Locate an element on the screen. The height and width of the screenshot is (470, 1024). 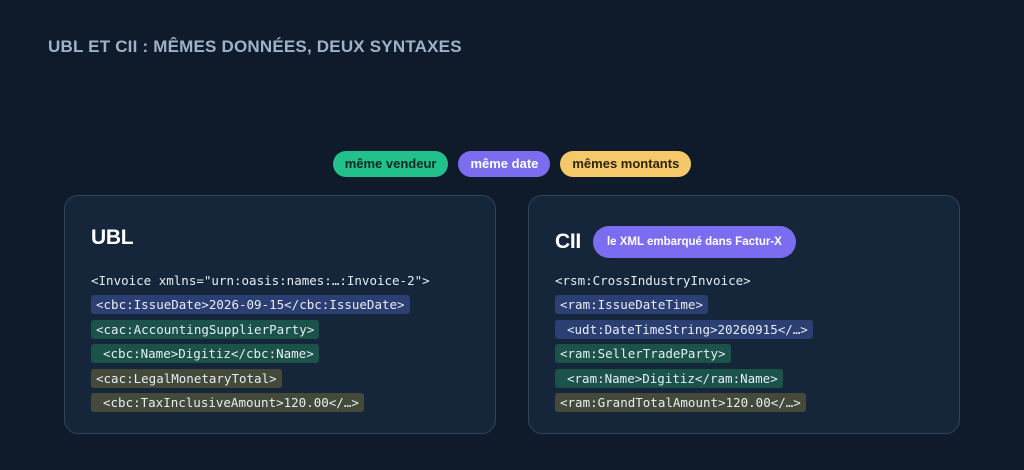
ubl-code-line-name: <cbc:Name>Digitiz</cbc:Name> is located at coordinates (205, 354).